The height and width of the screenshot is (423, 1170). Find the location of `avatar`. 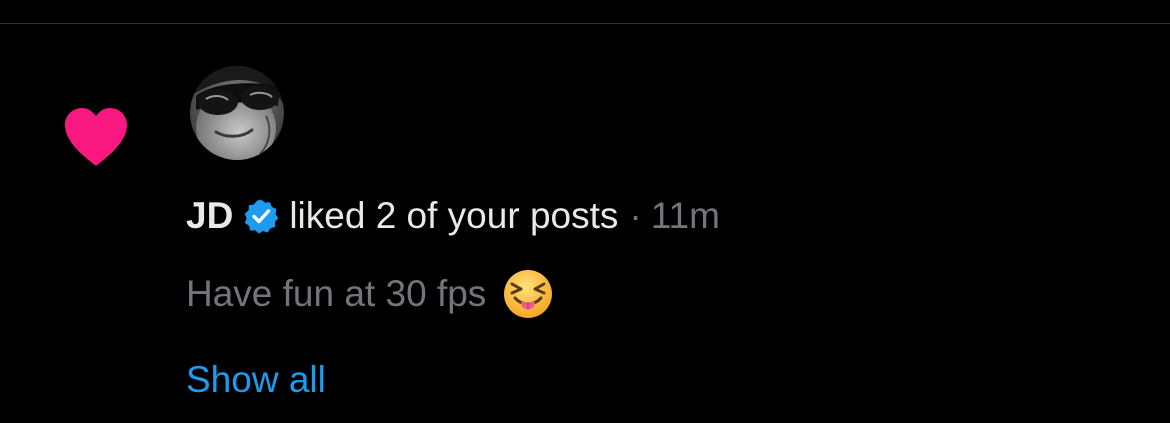

avatar is located at coordinates (237, 113).